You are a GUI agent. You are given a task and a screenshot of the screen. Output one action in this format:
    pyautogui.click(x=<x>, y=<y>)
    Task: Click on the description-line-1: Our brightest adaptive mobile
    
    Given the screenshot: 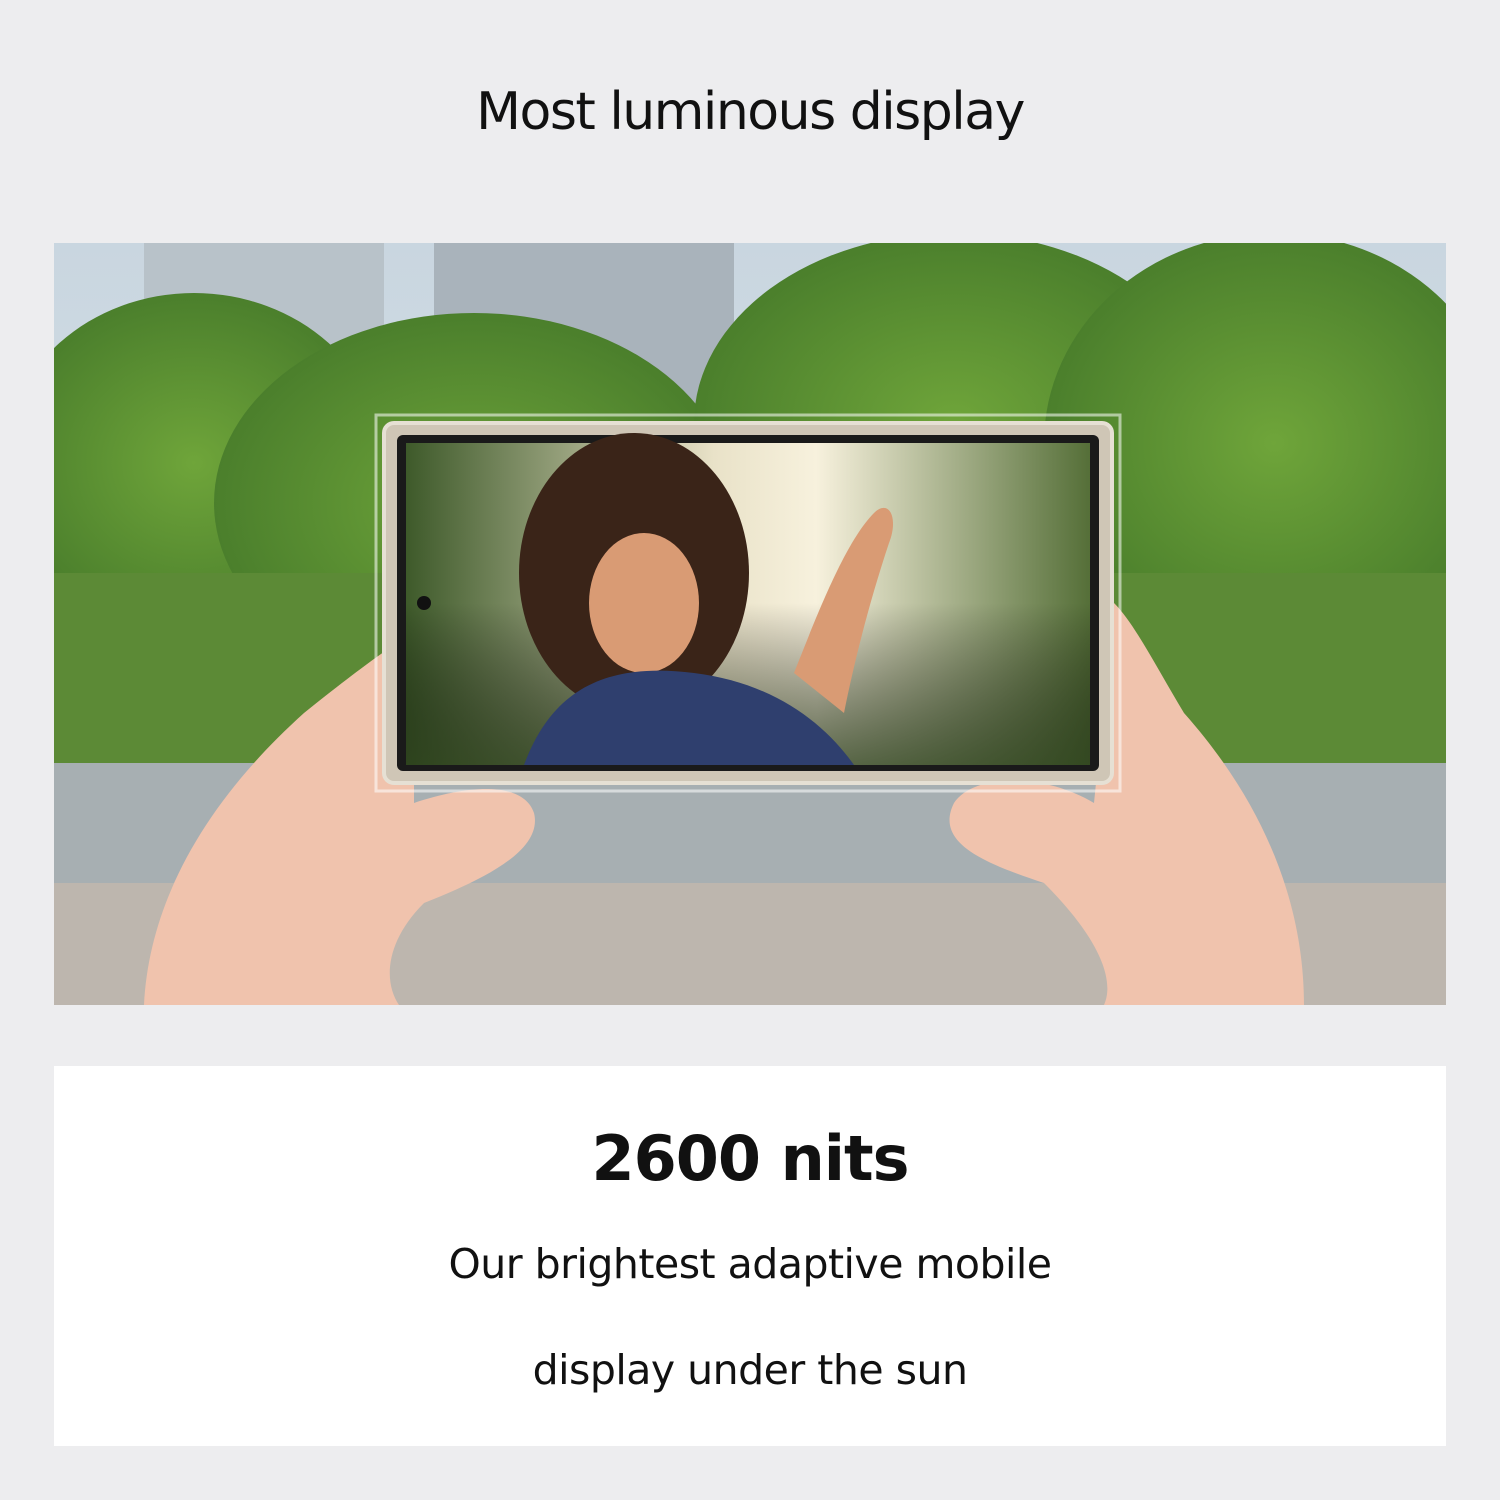 What is the action you would take?
    pyautogui.click(x=750, y=1264)
    